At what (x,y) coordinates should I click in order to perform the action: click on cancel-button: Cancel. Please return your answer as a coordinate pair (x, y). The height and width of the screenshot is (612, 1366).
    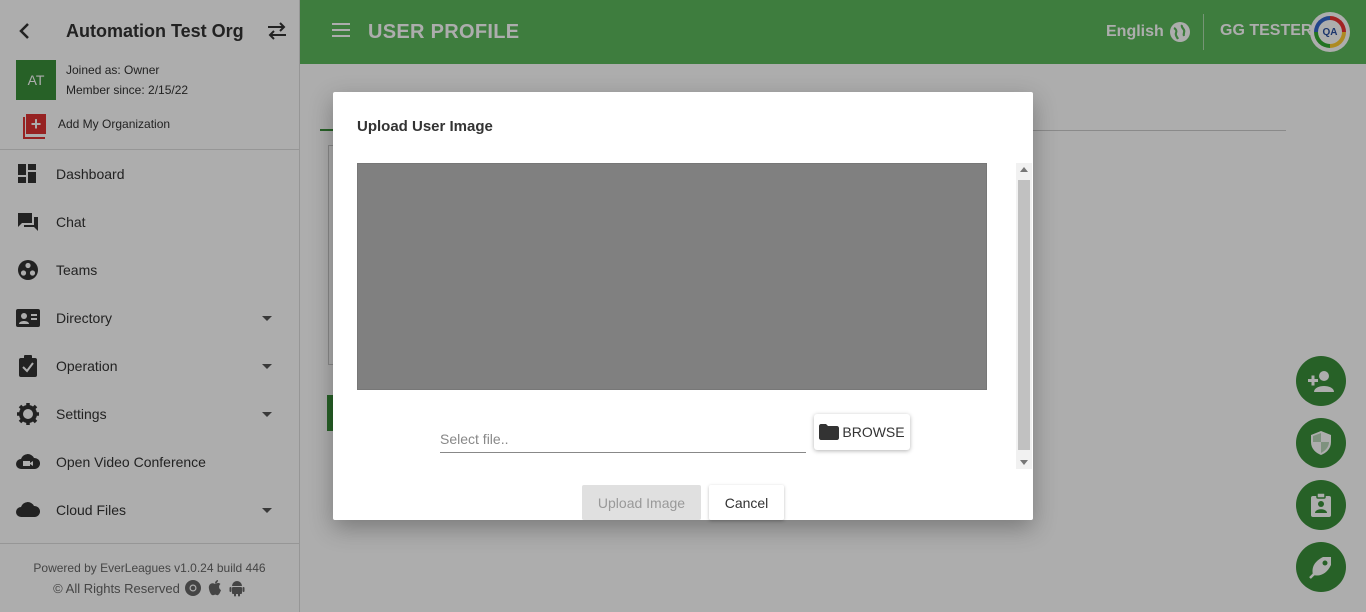
    Looking at the image, I should click on (746, 502).